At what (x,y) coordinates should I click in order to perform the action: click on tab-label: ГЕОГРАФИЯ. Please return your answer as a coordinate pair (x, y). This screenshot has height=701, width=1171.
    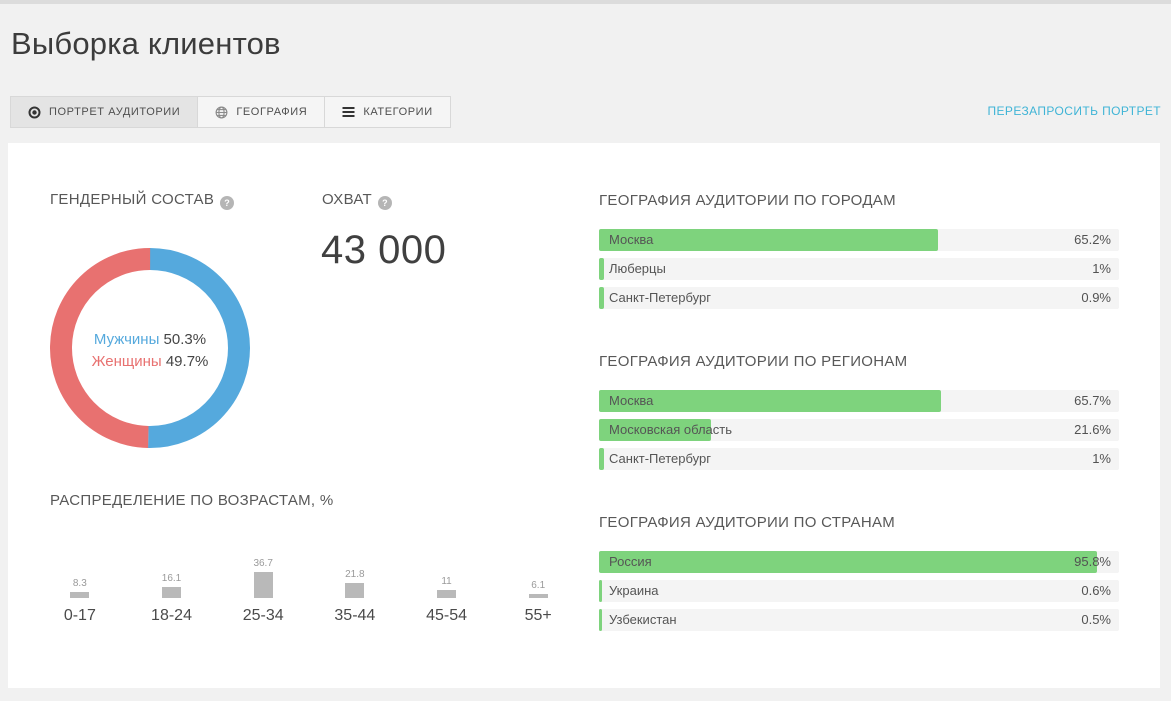
    Looking at the image, I should click on (272, 112).